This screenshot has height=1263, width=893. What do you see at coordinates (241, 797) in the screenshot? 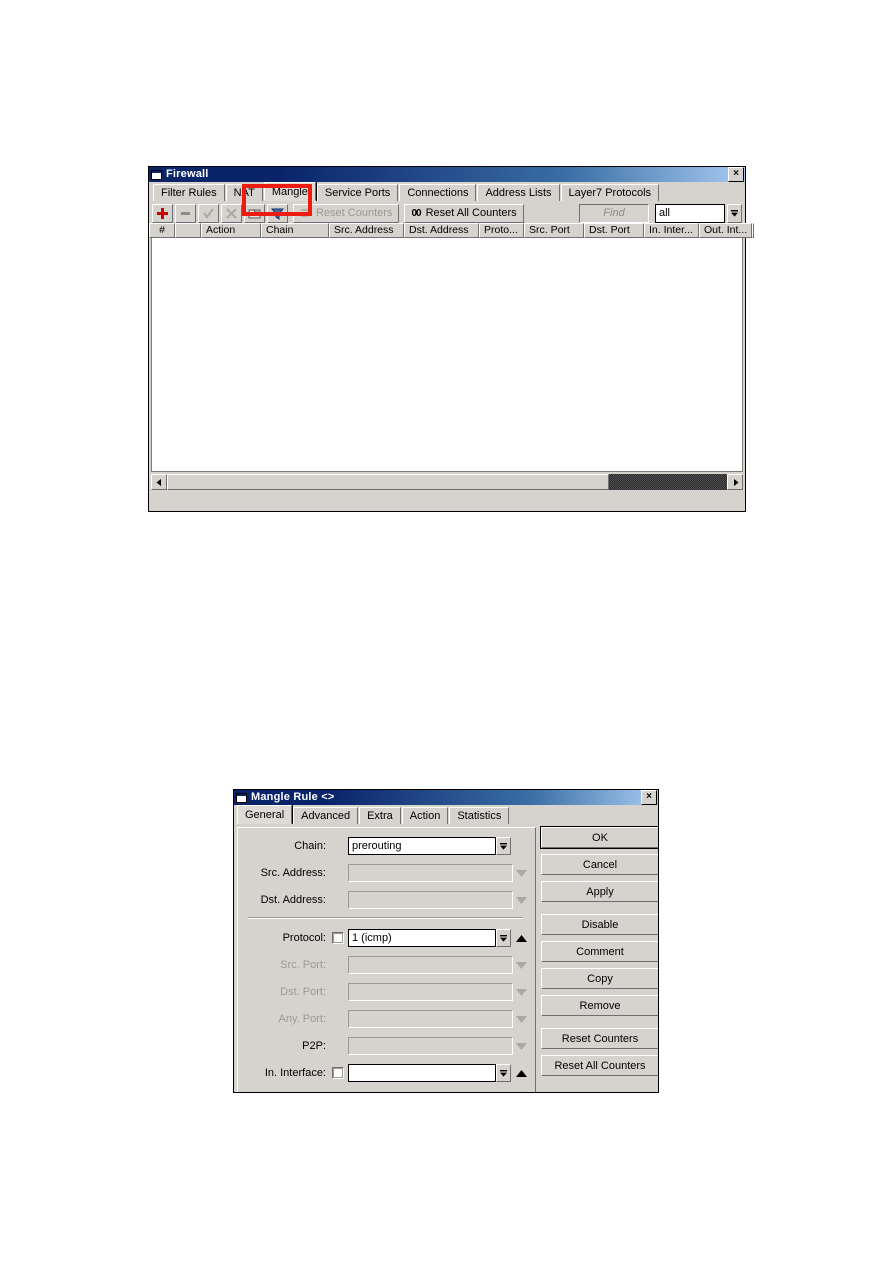
I see `window-icon` at bounding box center [241, 797].